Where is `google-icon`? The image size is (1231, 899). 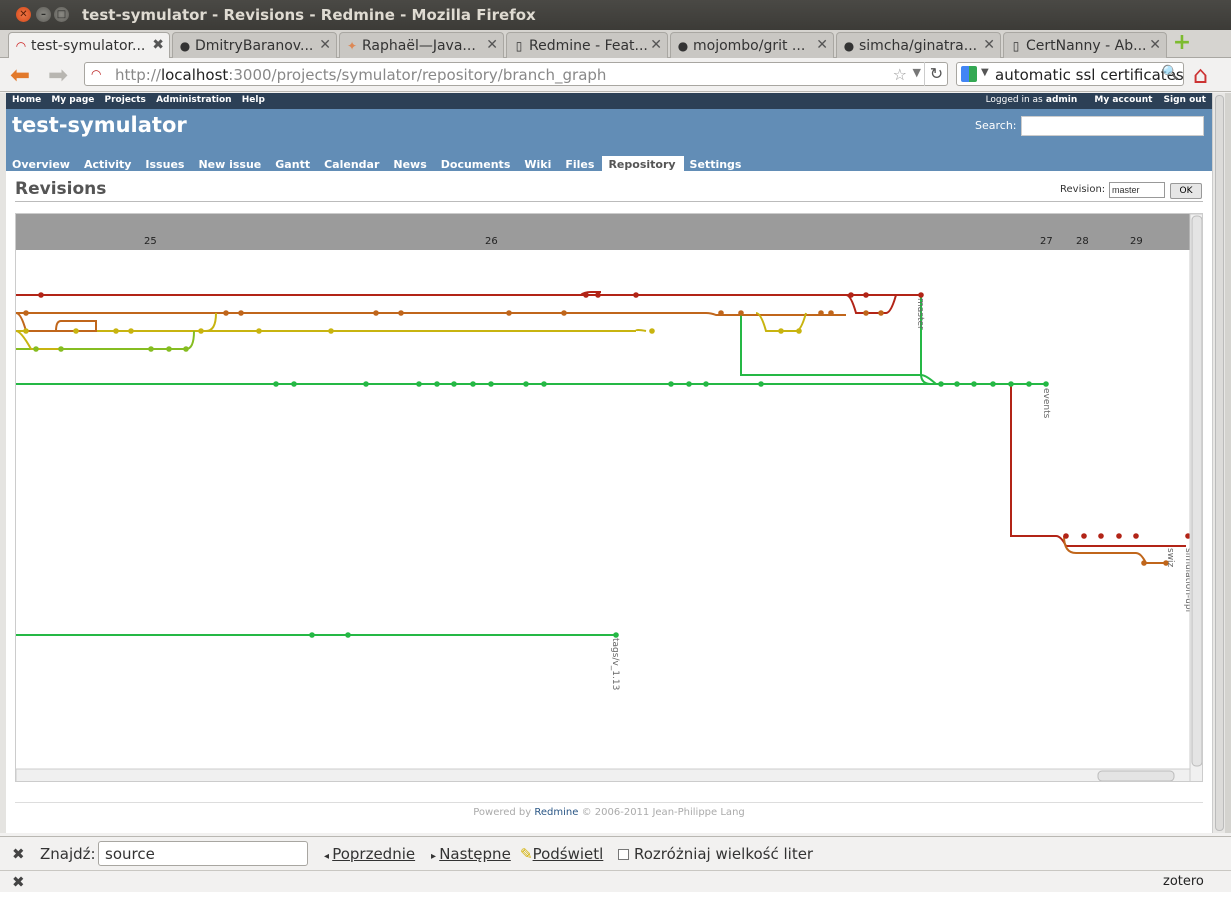 google-icon is located at coordinates (969, 74).